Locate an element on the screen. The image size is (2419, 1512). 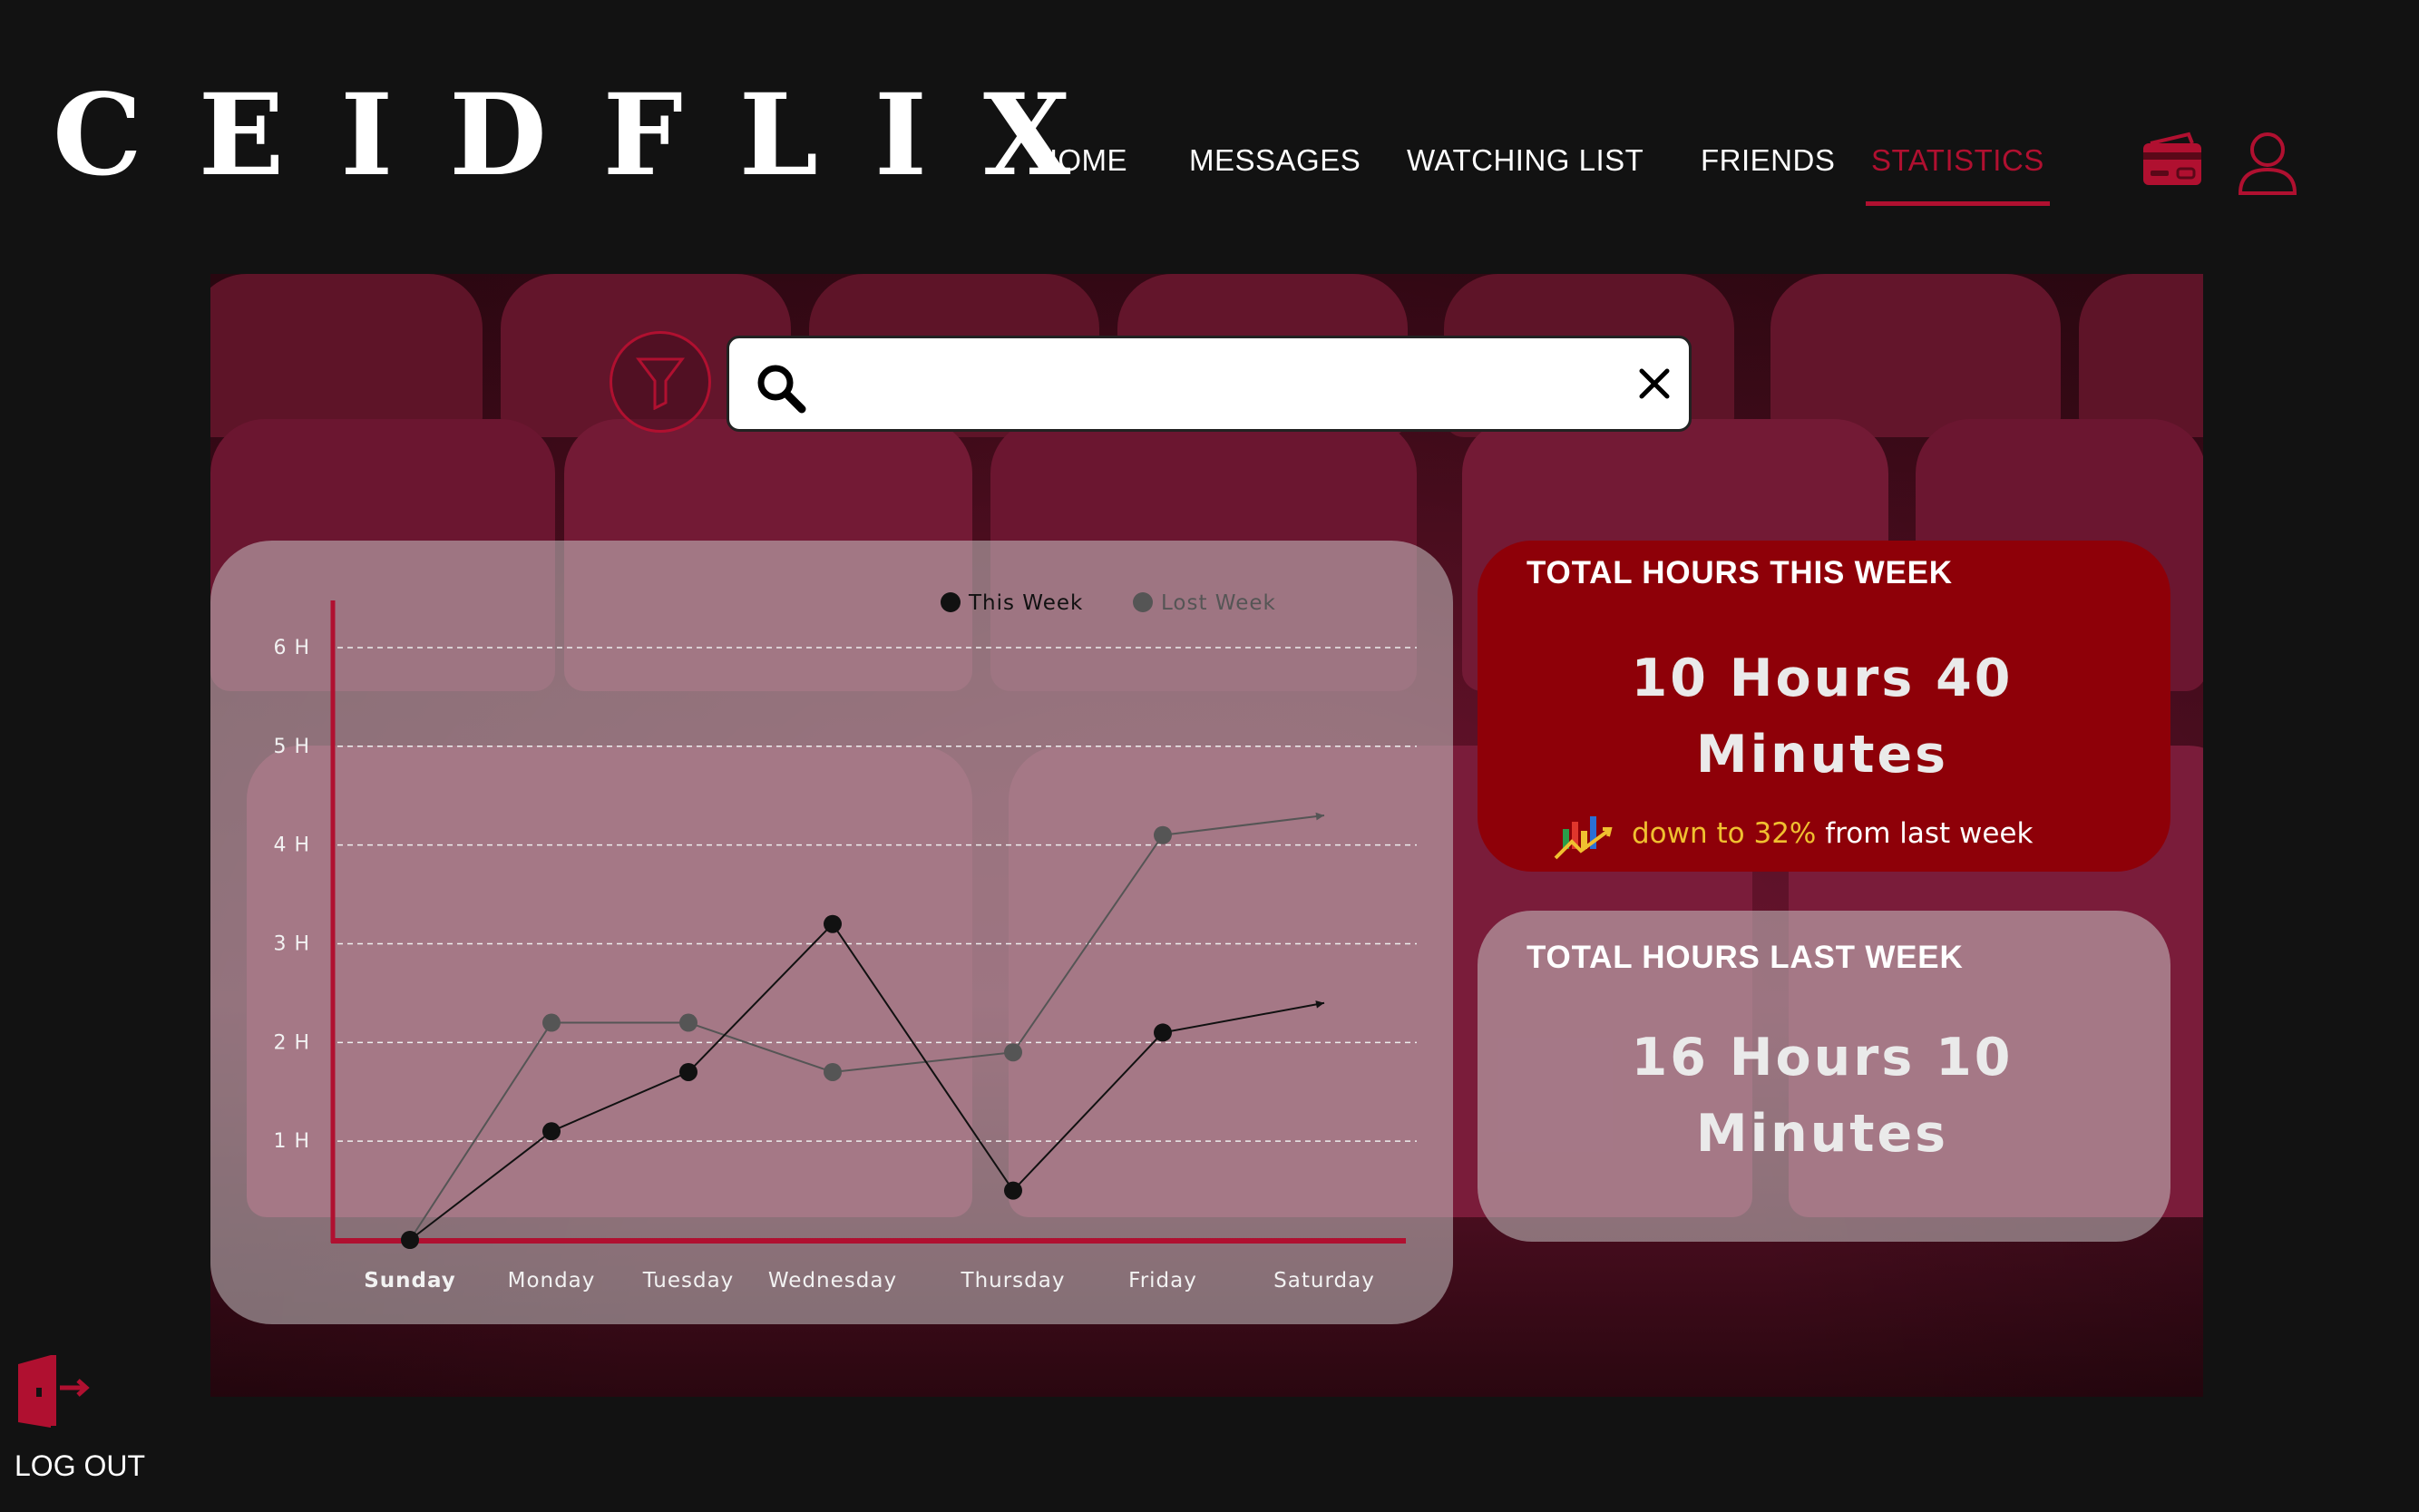
y-tick-label: 4 H is located at coordinates (292, 845).